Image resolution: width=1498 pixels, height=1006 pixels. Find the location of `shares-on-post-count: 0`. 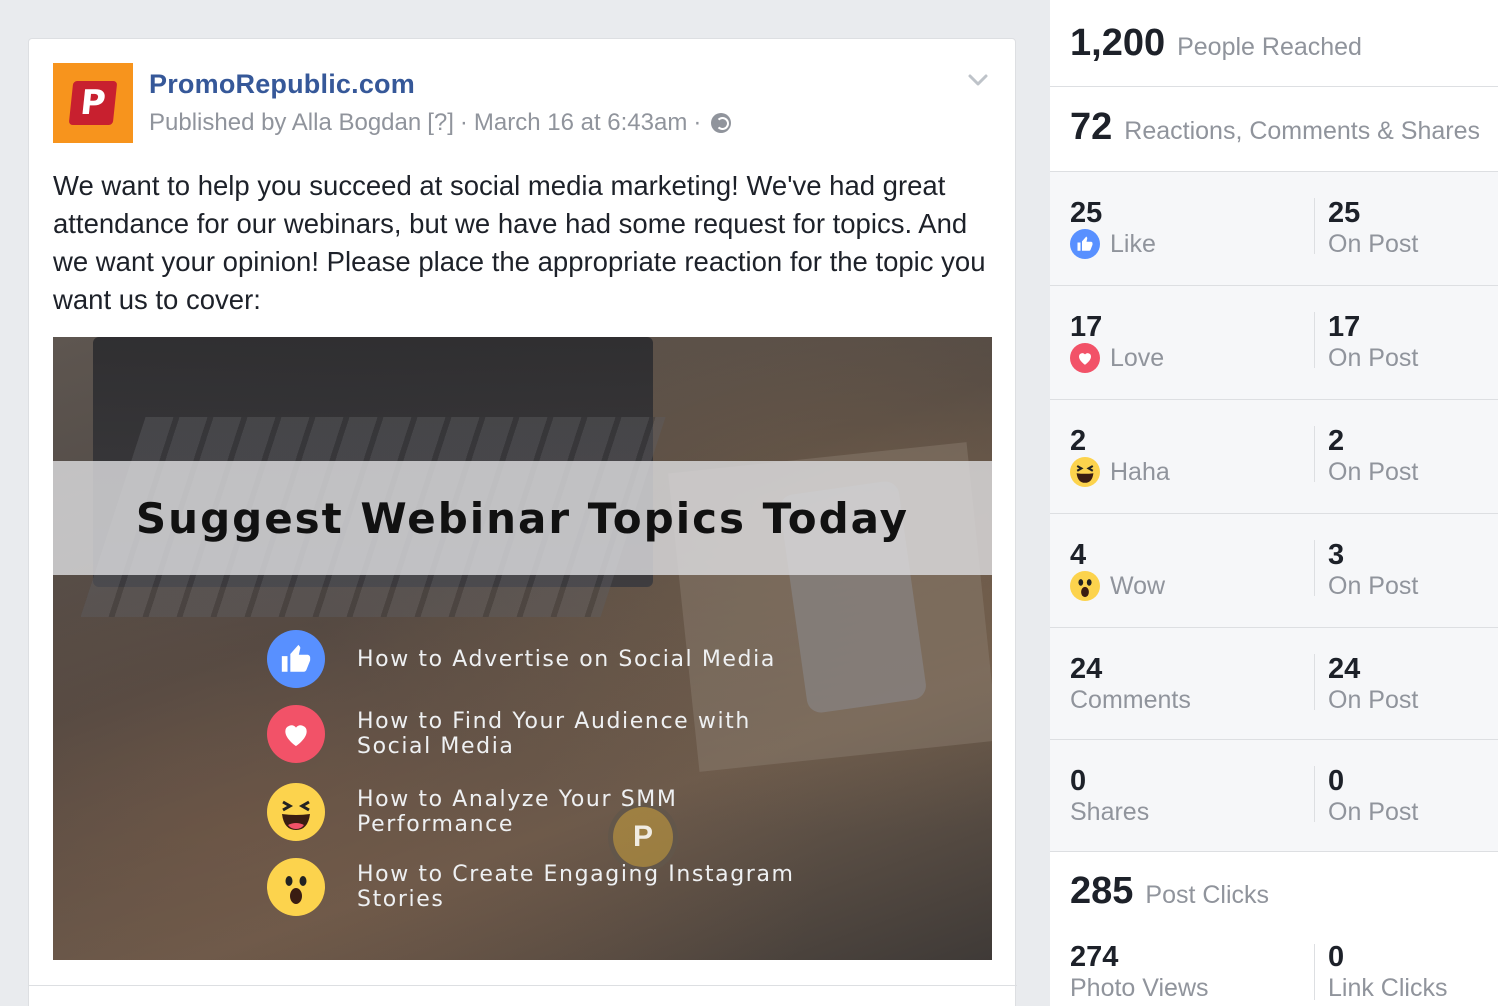

shares-on-post-count: 0 is located at coordinates (1336, 781).